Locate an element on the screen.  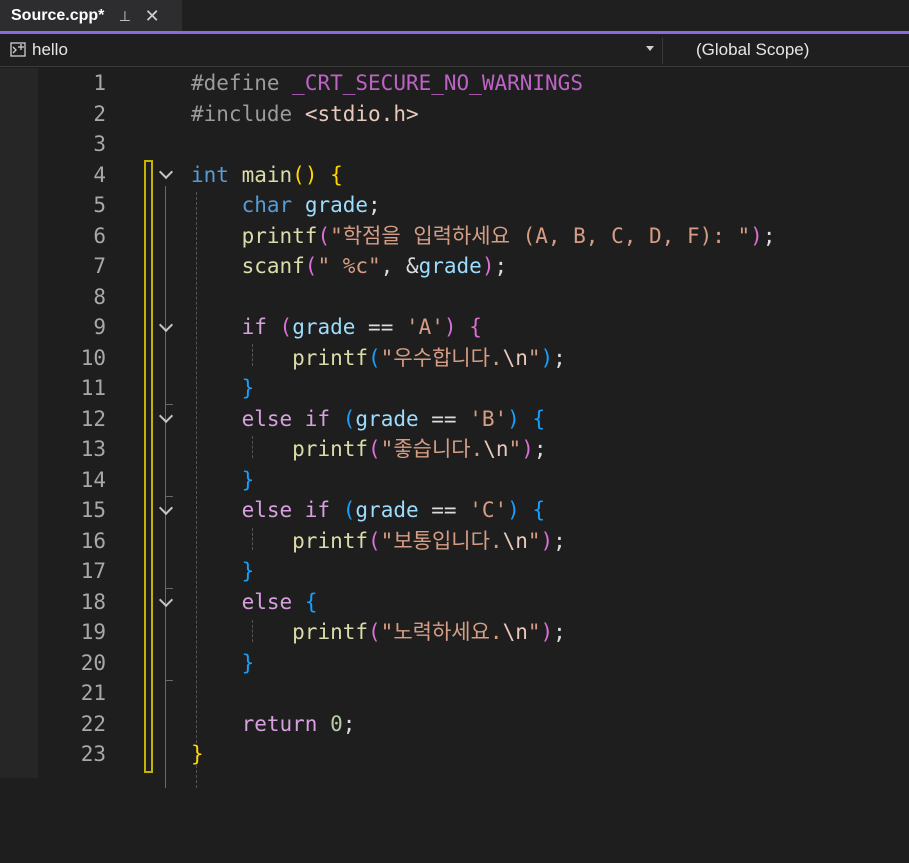
code-text: #include <stdio.h> is located at coordinates (305, 113).